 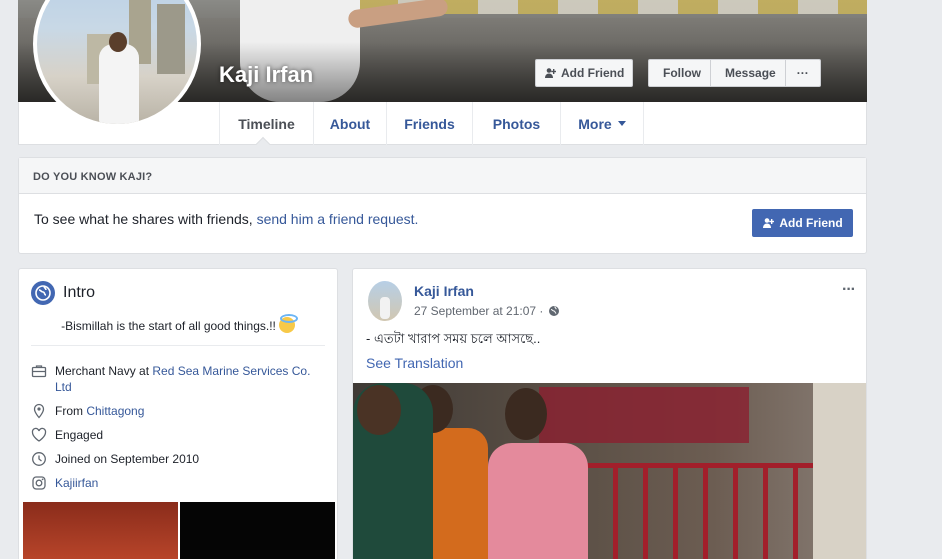 I want to click on public-globe-icon, so click(x=554, y=311).